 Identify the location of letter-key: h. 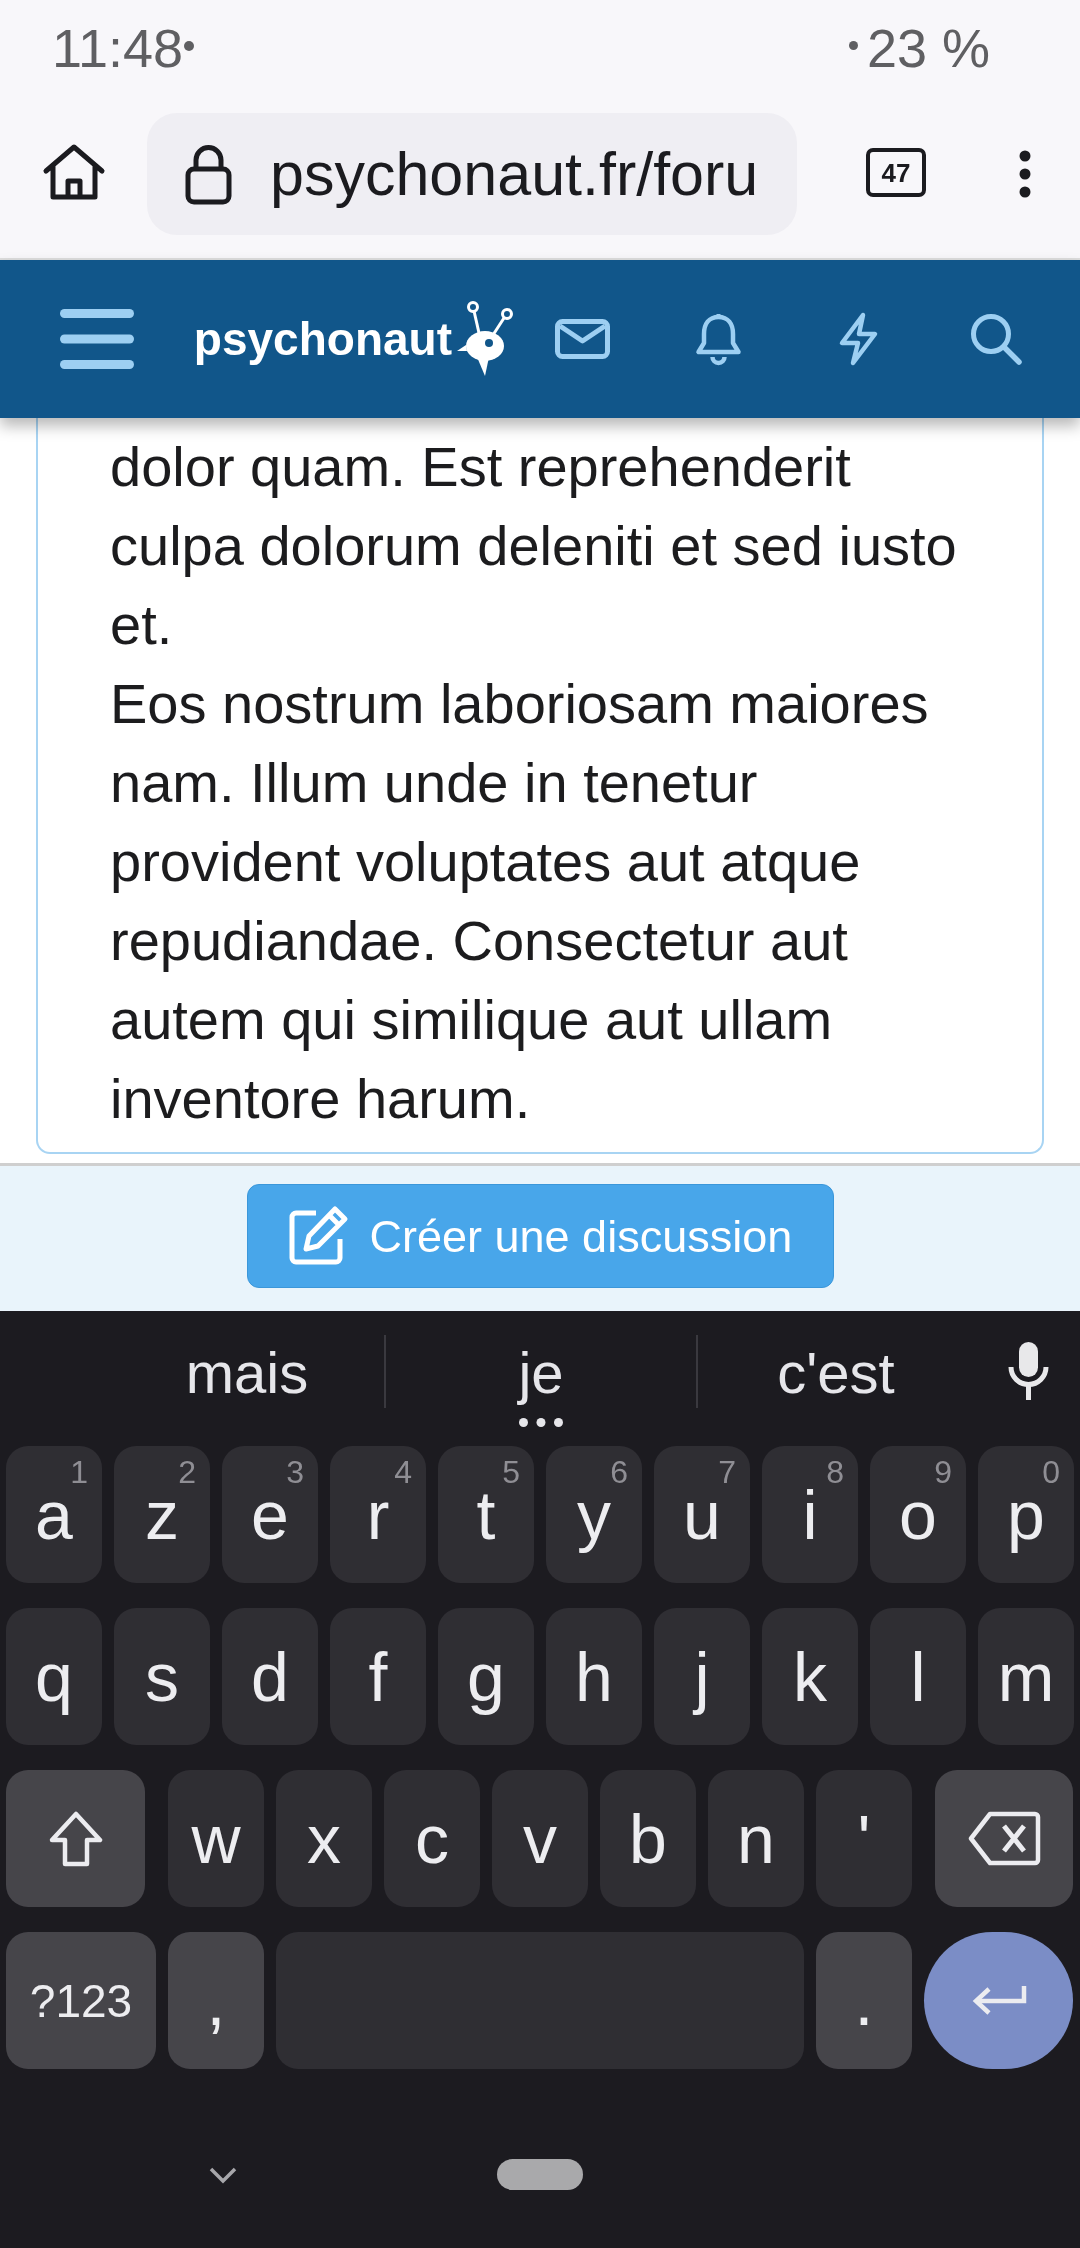
(594, 1676).